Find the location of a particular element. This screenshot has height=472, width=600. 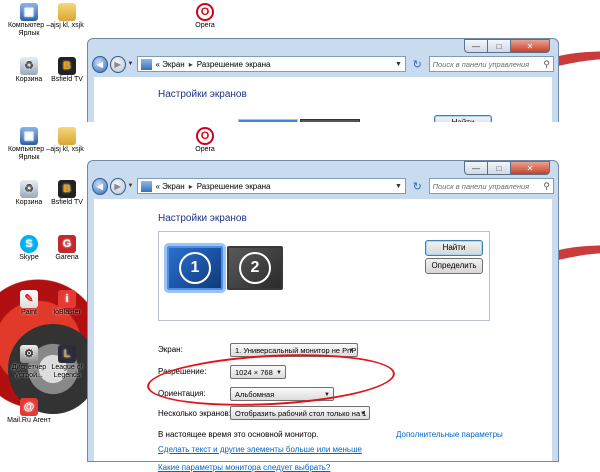

identify-button: Определить is located at coordinates (454, 266).